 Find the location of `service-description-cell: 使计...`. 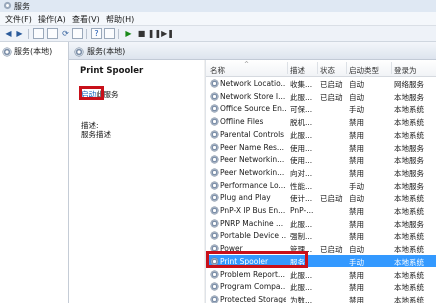

service-description-cell: 使计... is located at coordinates (301, 199).